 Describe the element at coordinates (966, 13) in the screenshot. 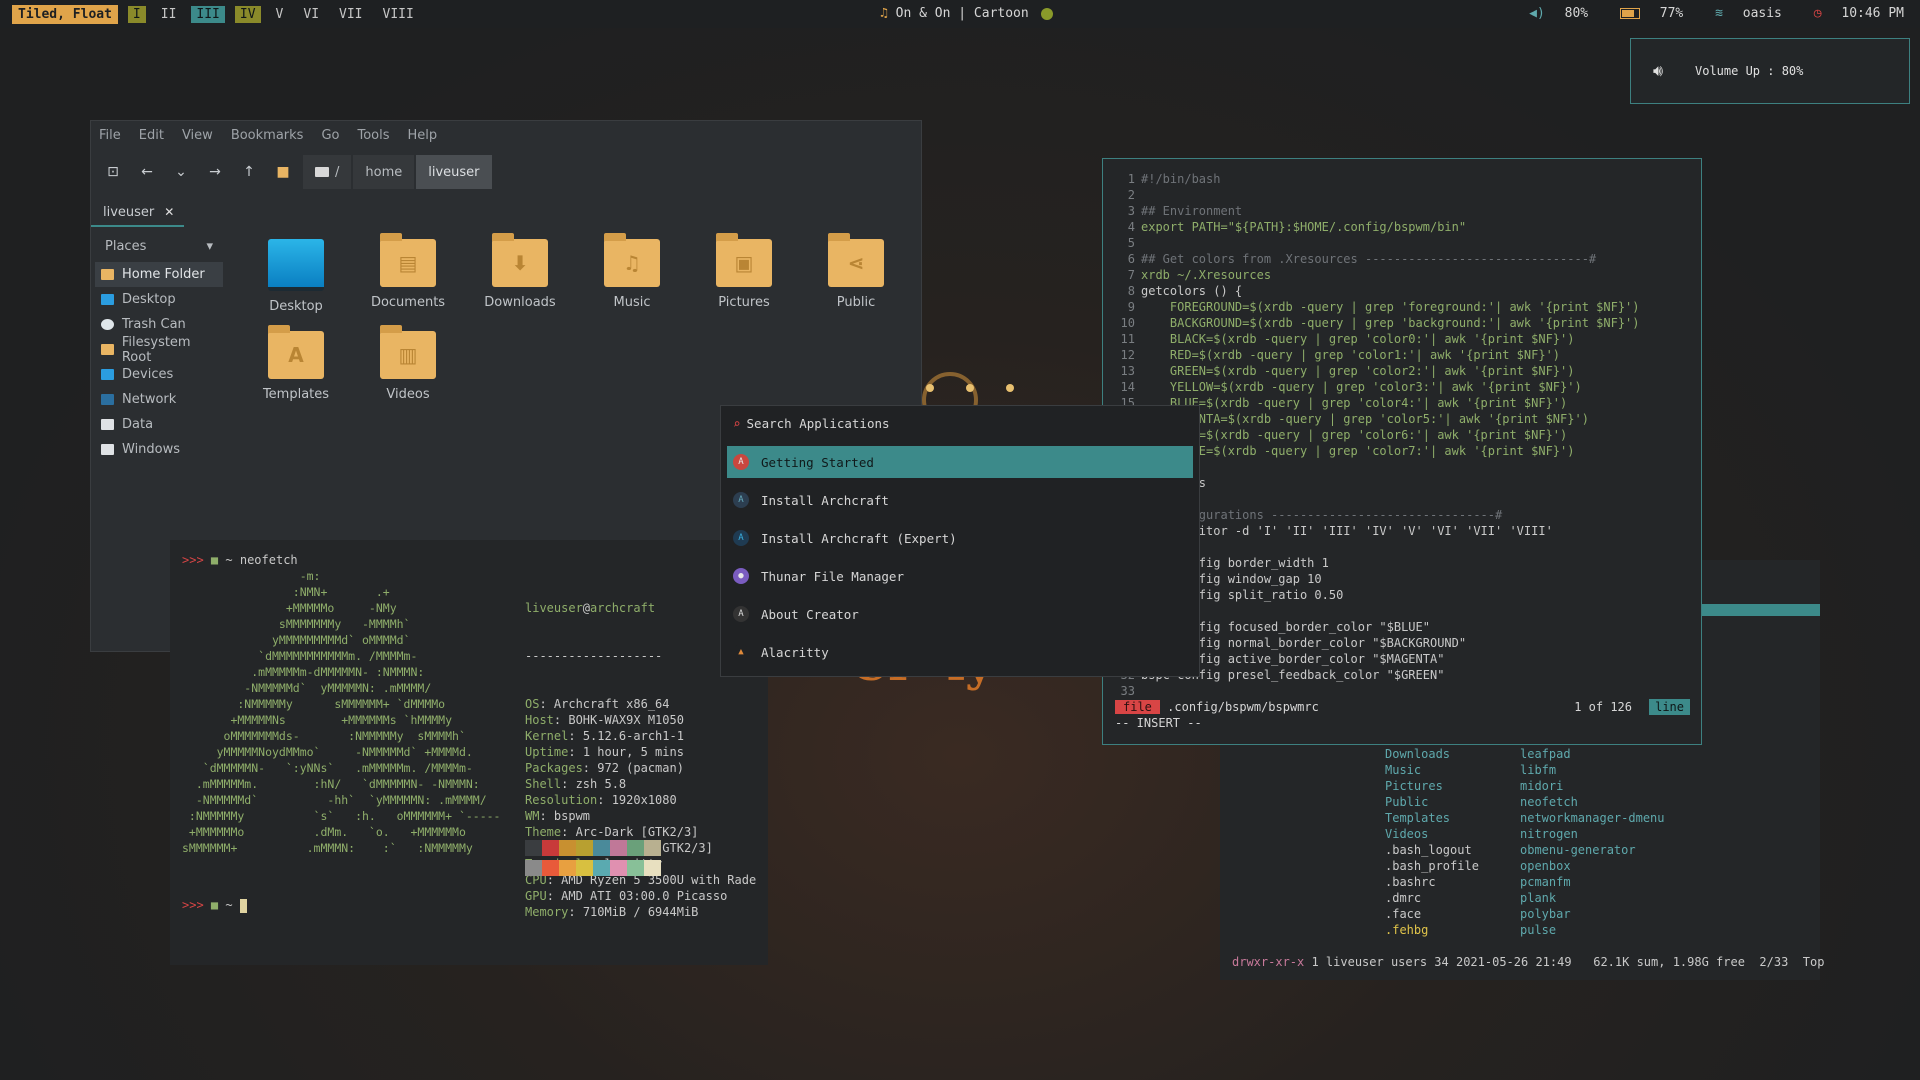

I see `music-widget: ♫ On & On | Cartoon` at that location.